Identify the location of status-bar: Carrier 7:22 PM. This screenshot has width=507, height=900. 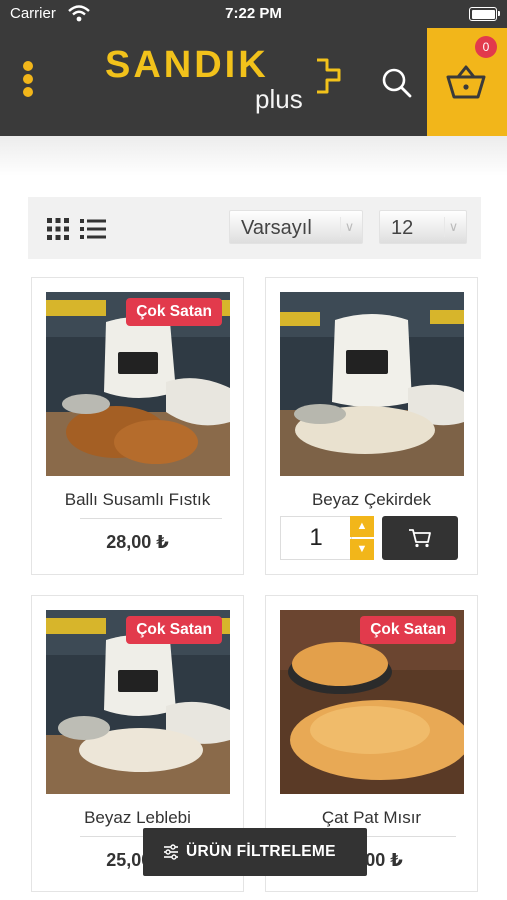
(253, 14).